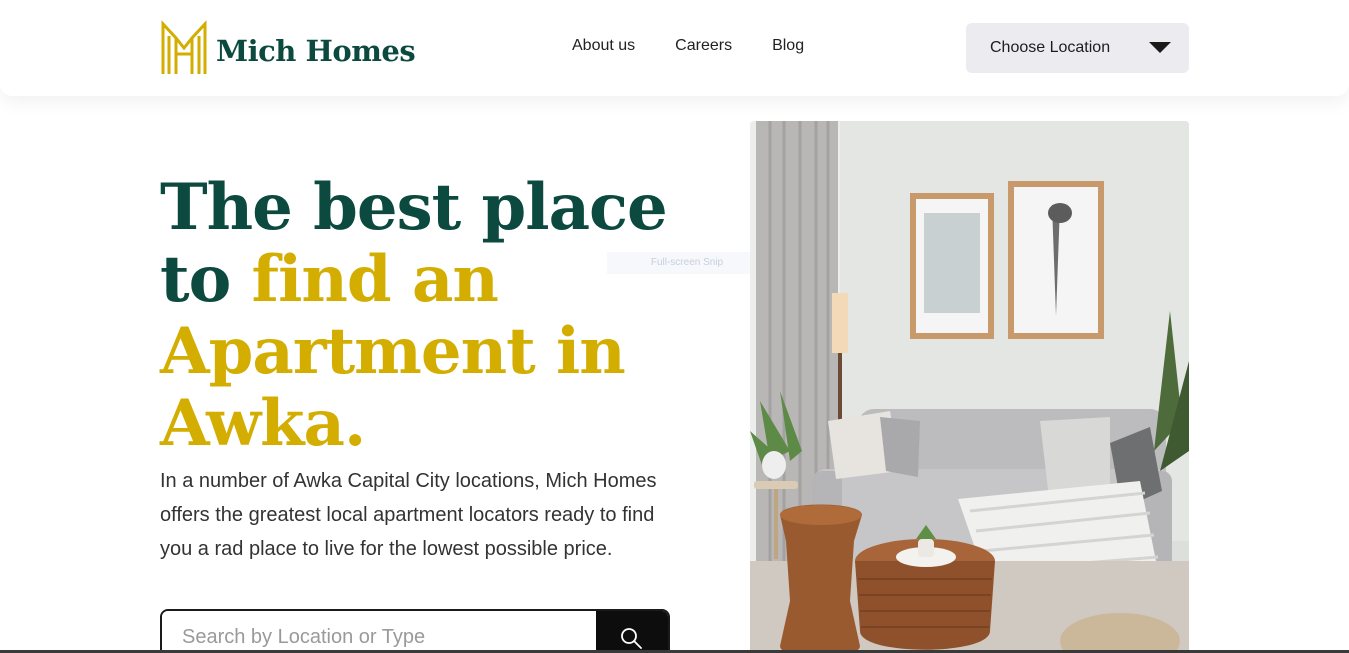  Describe the element at coordinates (788, 46) in the screenshot. I see `nav-link-blog: Blog` at that location.